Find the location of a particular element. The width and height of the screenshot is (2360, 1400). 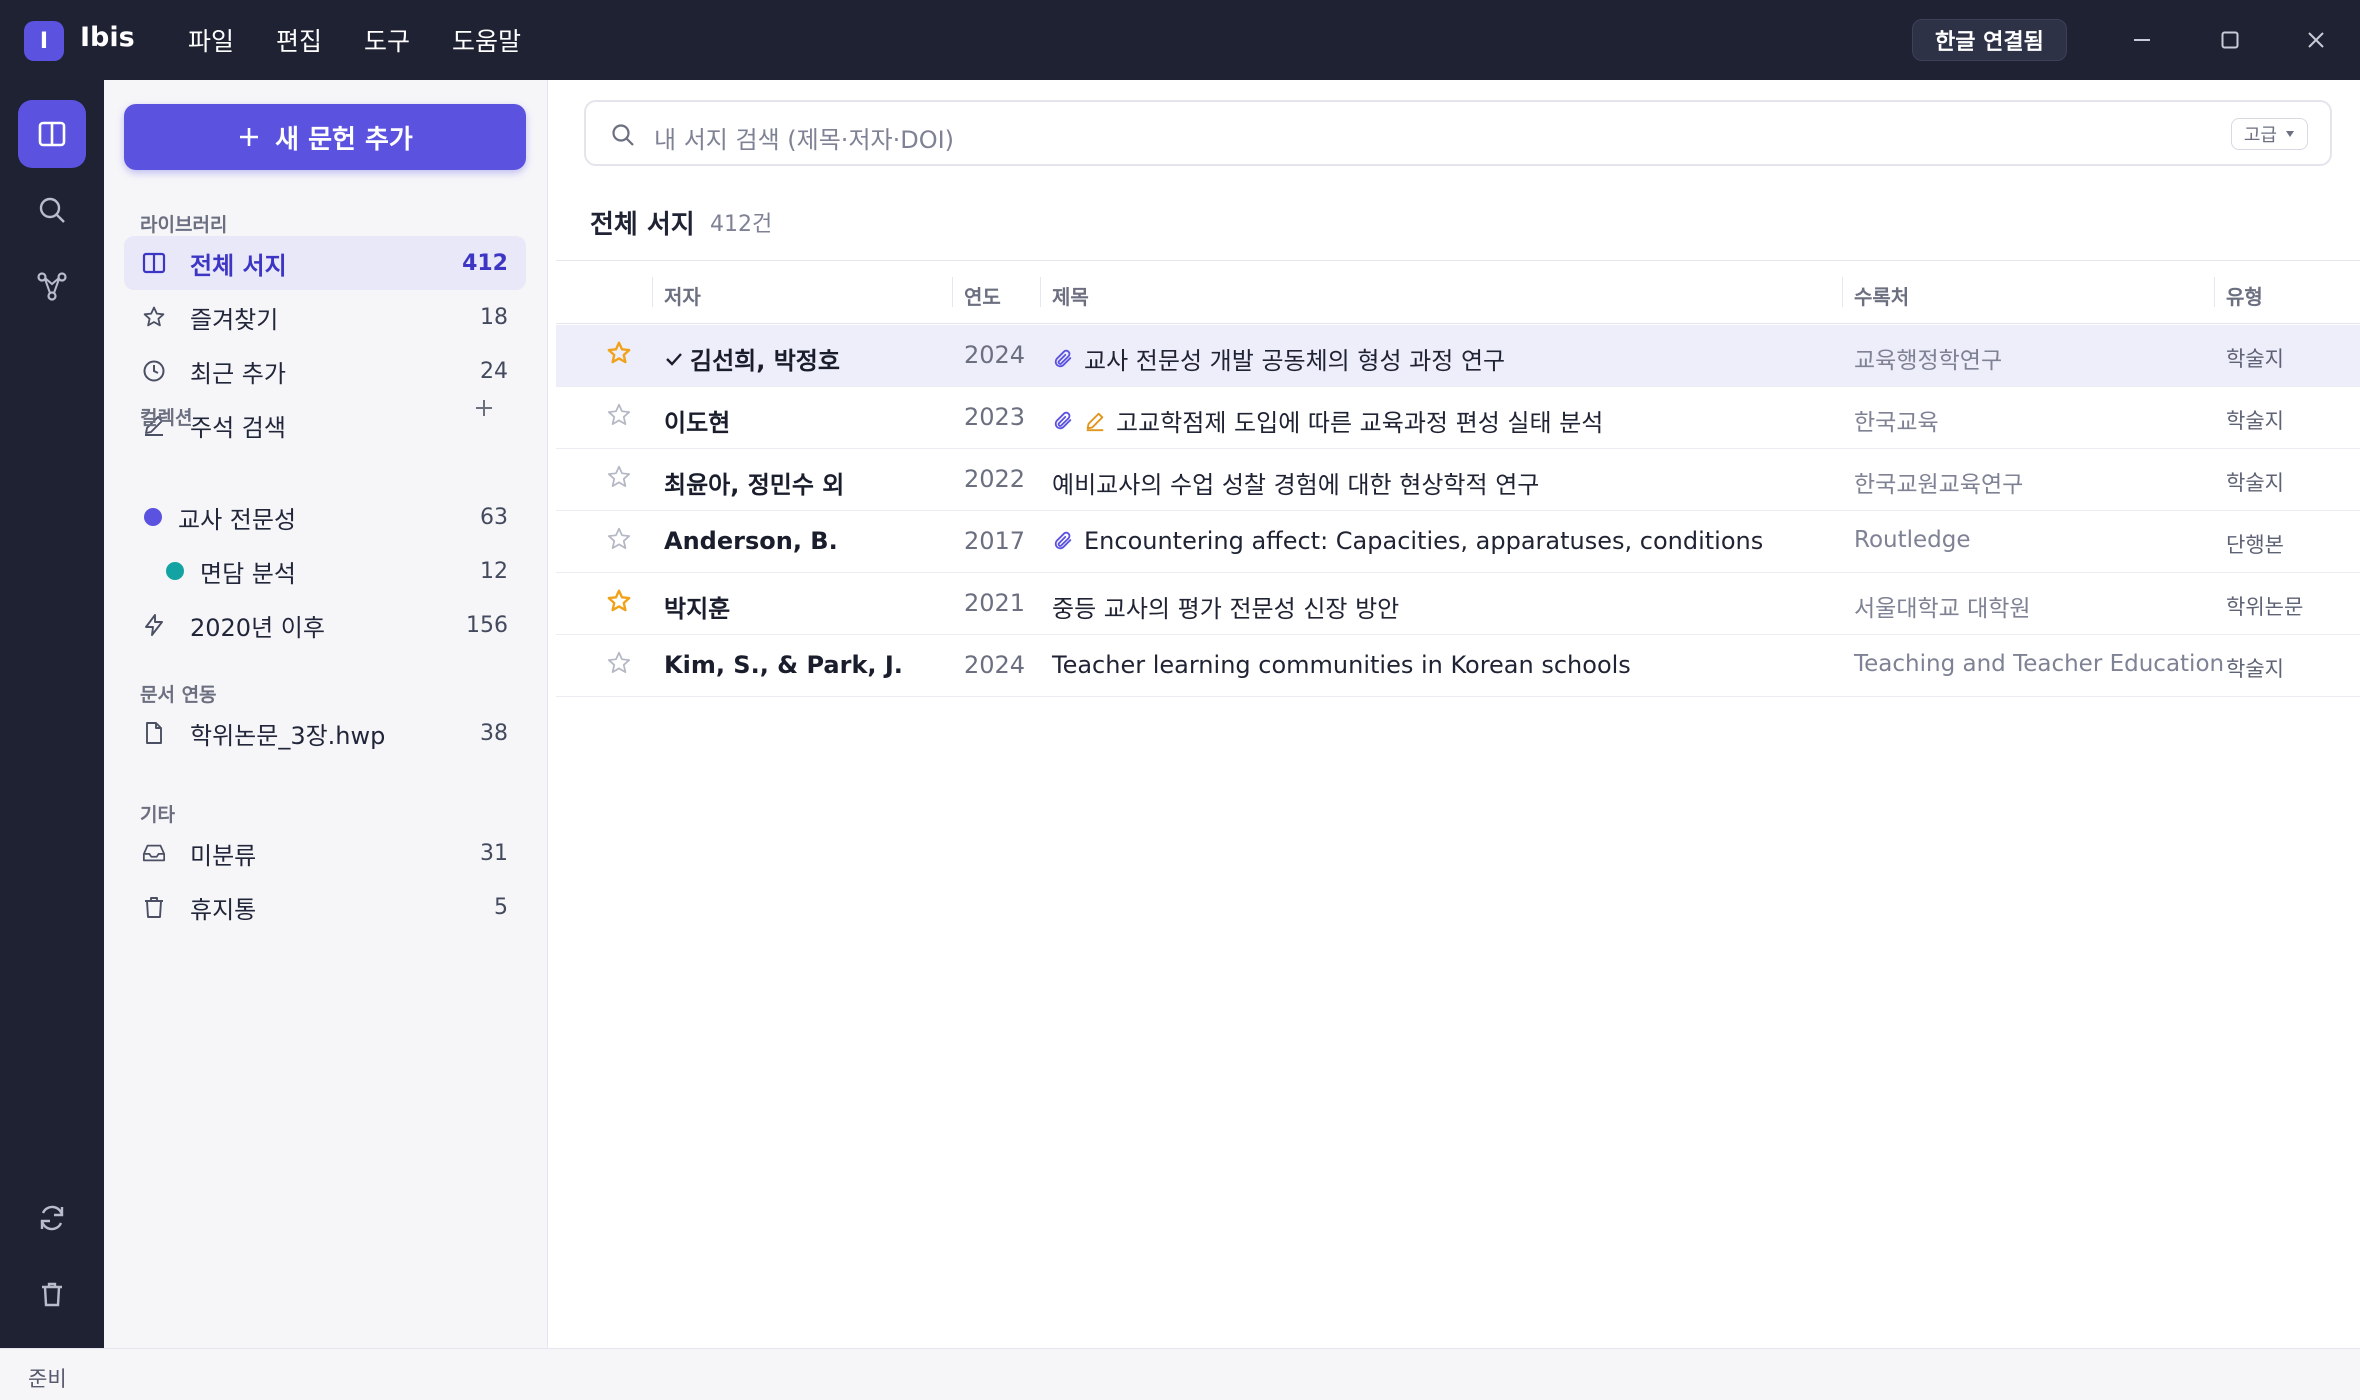

status-bar: 준비 is located at coordinates (1180, 1374).